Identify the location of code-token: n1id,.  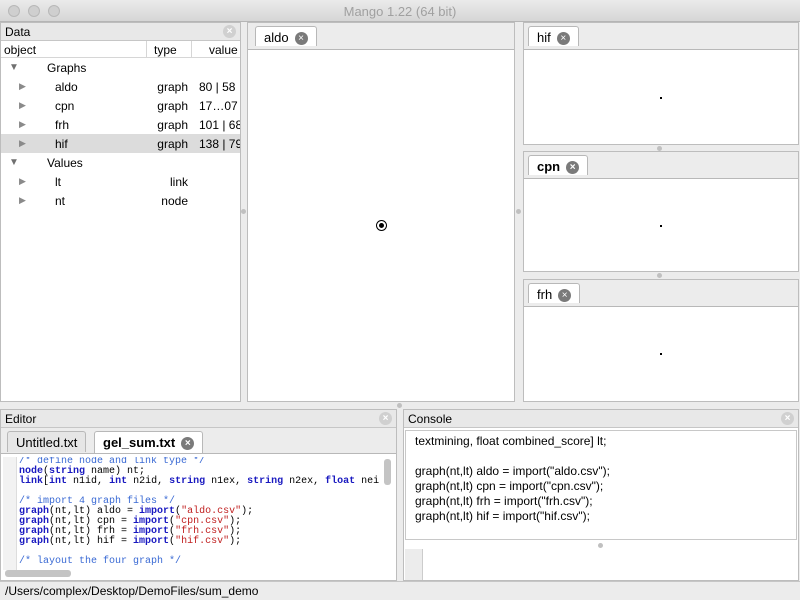
(88, 481).